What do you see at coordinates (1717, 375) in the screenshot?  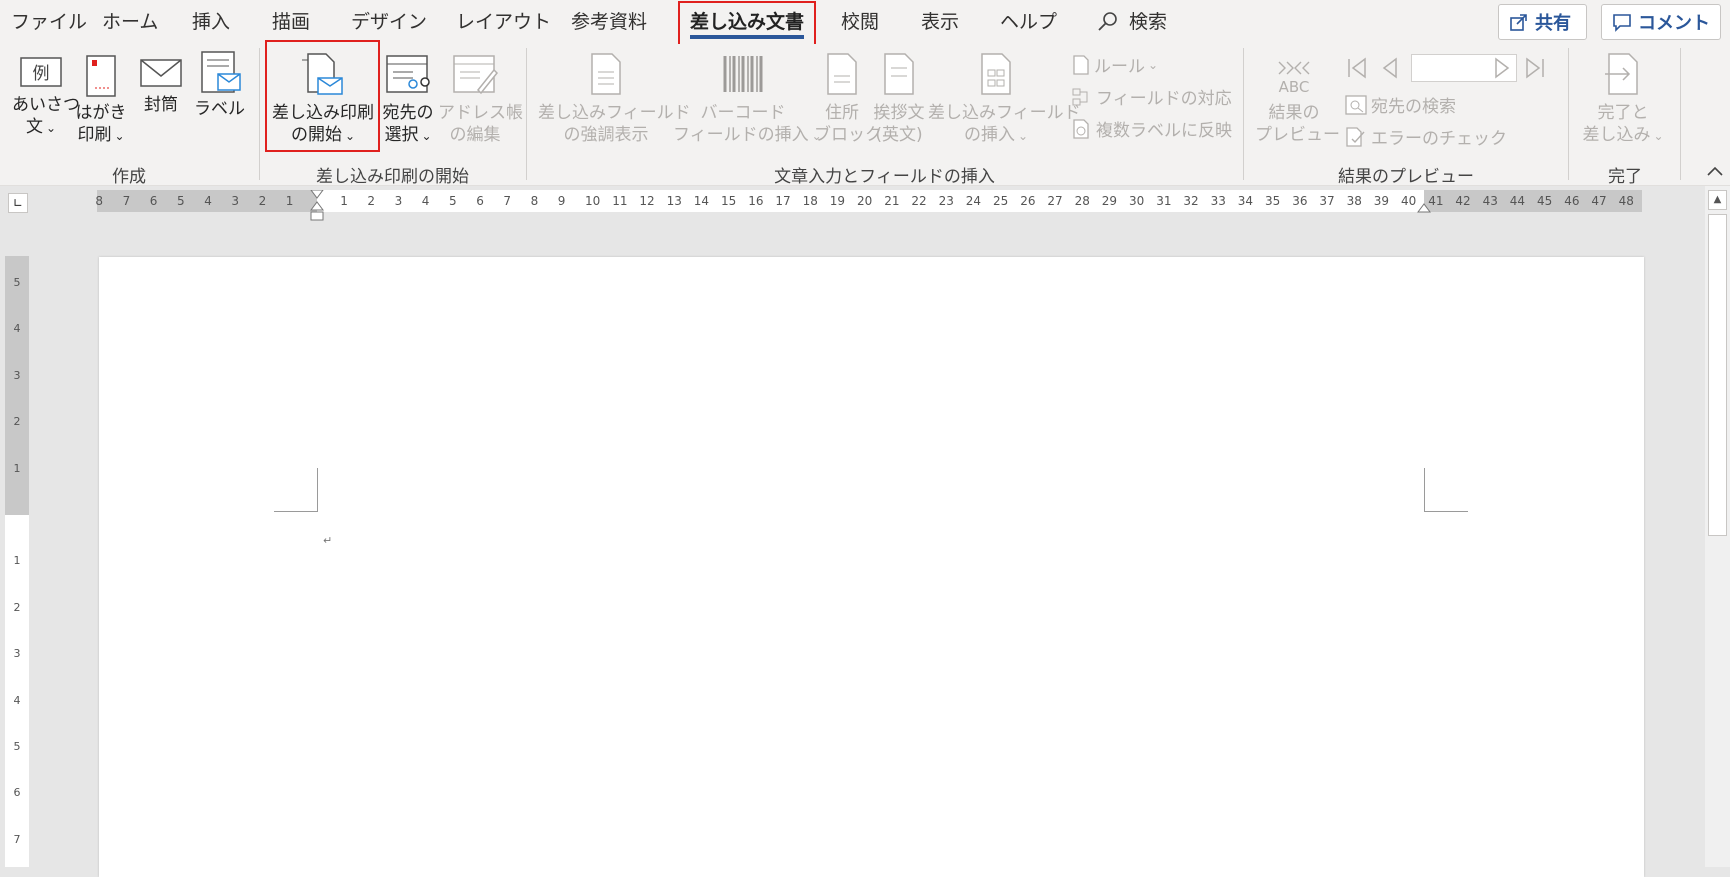 I see `scrollbar-thumb` at bounding box center [1717, 375].